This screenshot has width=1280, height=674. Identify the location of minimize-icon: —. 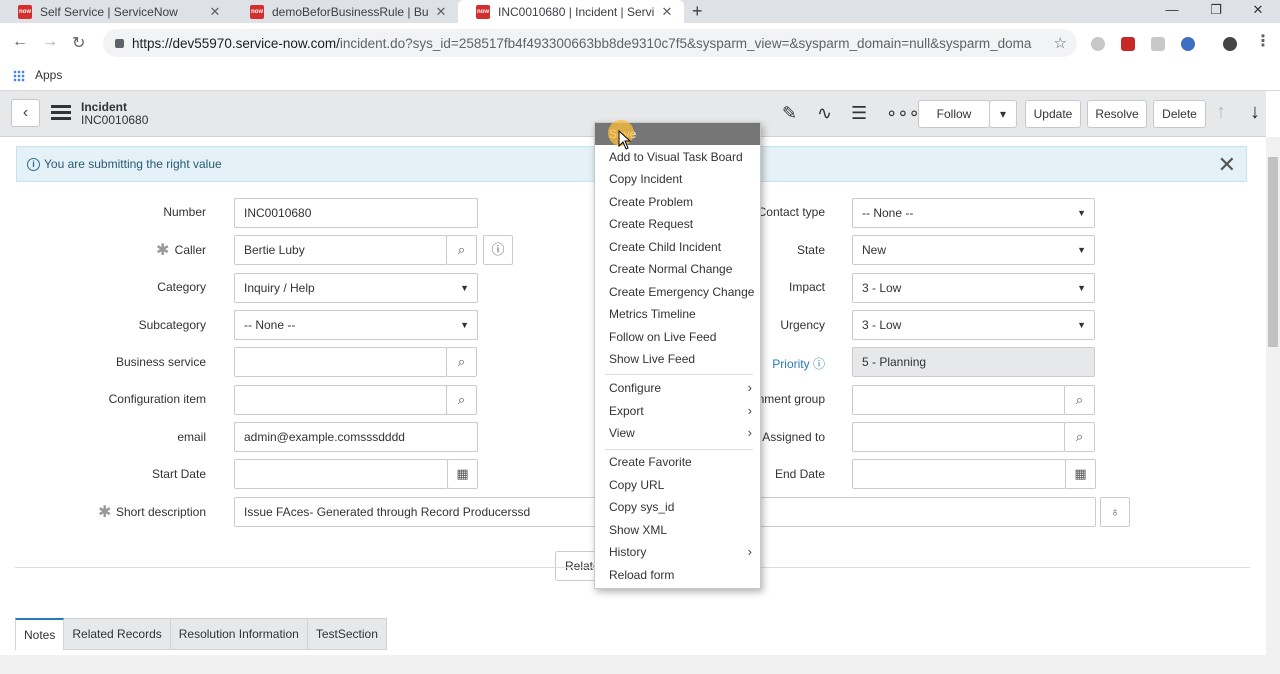
(1172, 11).